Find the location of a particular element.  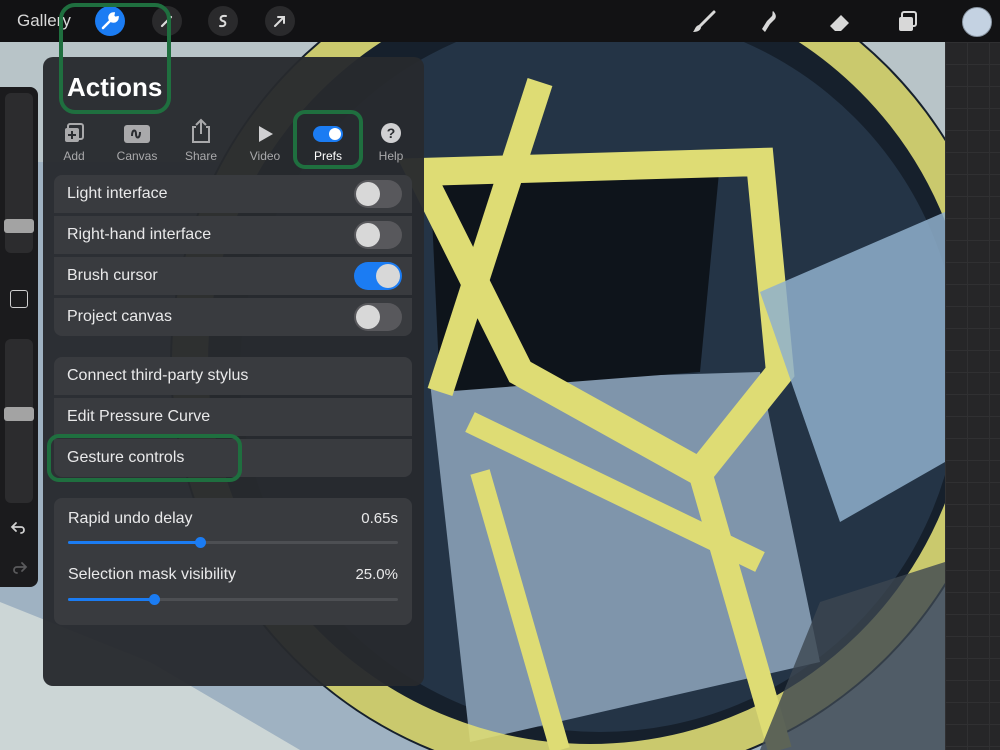

add-layers-icon is located at coordinates (74, 132).